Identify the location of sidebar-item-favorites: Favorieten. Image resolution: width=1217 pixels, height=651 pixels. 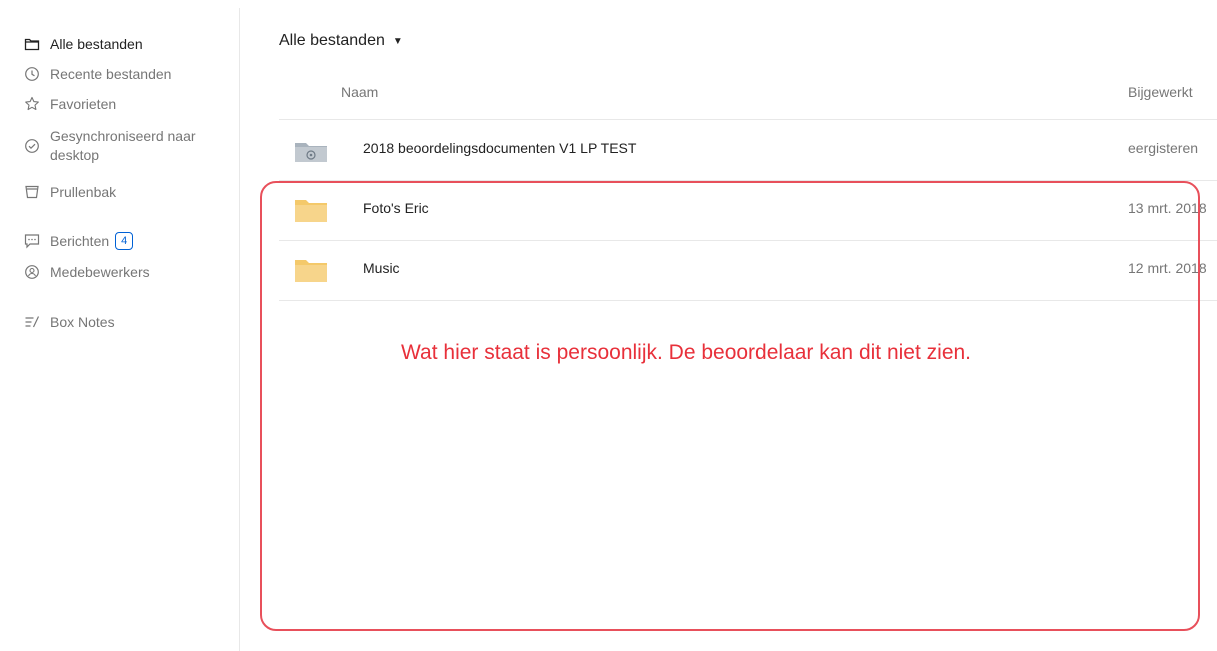
(70, 104).